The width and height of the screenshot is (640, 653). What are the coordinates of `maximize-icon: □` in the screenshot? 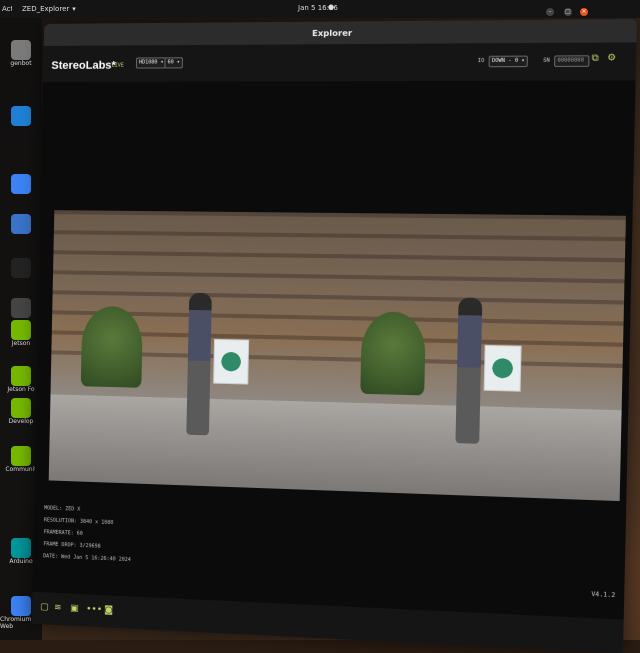 It's located at (568, 12).